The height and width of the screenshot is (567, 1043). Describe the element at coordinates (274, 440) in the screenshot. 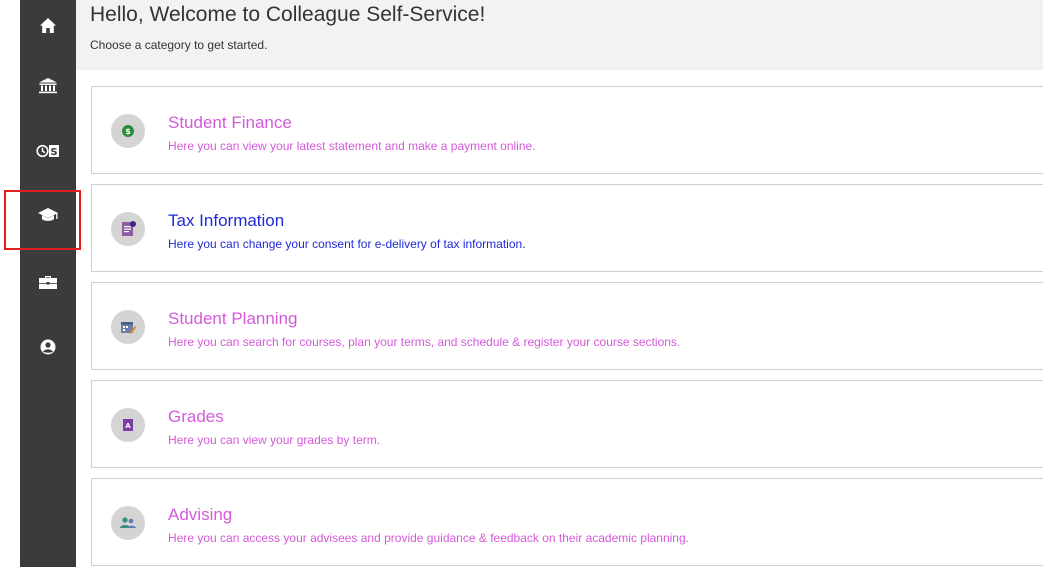

I see `card-description: Here you can view your grades by term.` at that location.